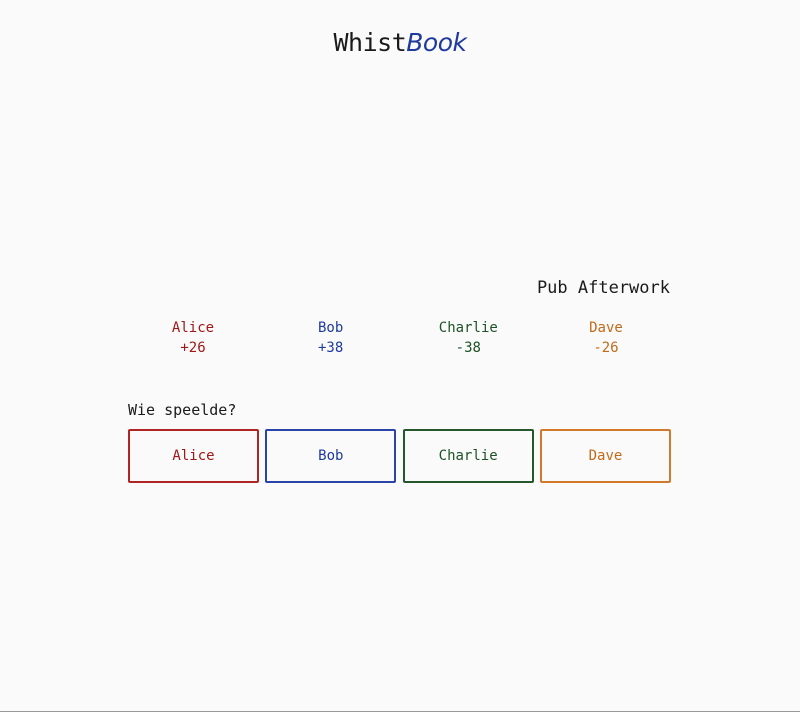  I want to click on player-score: +26, so click(193, 348).